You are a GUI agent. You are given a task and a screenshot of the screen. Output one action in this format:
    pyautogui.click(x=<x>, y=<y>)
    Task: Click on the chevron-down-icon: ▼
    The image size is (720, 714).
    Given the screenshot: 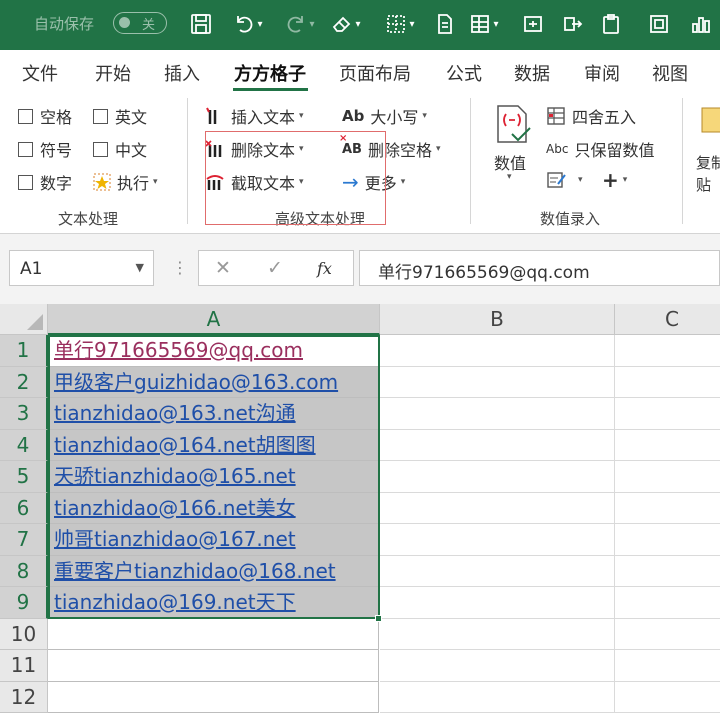 What is the action you would take?
    pyautogui.click(x=140, y=267)
    